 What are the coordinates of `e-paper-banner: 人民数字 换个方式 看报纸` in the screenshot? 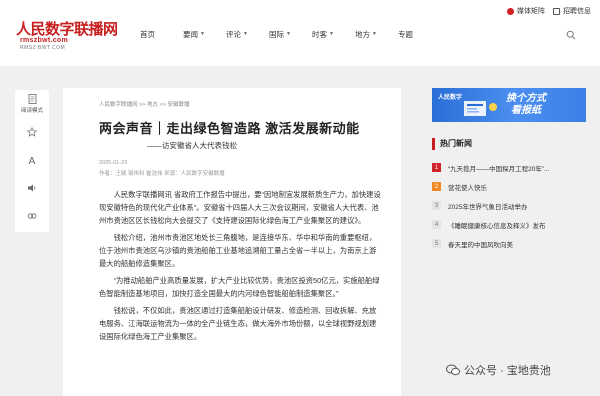 It's located at (509, 105).